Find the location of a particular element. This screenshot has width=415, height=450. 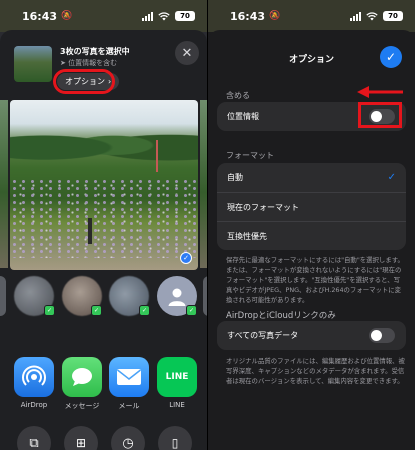

phone-icon: ▯ is located at coordinates (175, 443).